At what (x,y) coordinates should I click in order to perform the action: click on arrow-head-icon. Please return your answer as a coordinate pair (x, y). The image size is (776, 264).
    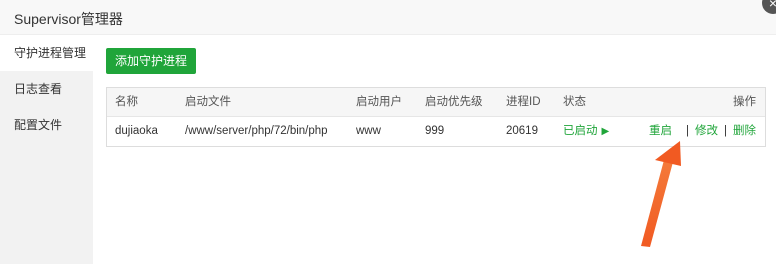
    Looking at the image, I should click on (668, 153).